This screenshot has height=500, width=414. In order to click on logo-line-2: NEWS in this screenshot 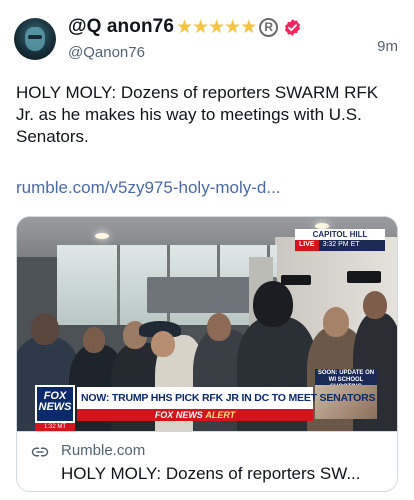, I will do `click(55, 407)`.